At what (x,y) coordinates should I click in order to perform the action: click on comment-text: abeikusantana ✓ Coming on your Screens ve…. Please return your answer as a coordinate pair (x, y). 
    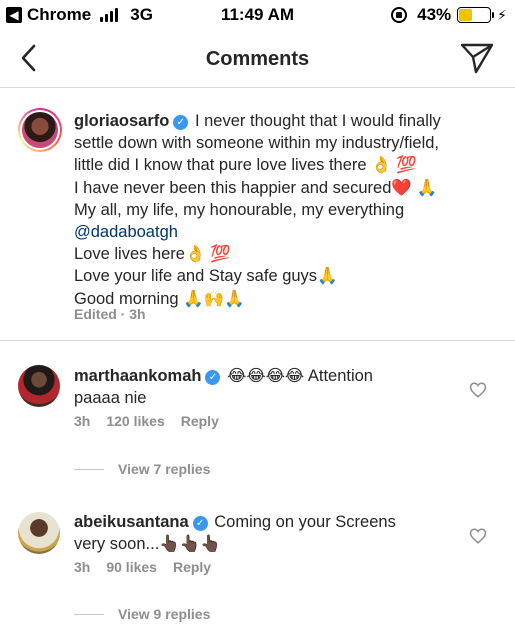
    Looking at the image, I should click on (259, 533).